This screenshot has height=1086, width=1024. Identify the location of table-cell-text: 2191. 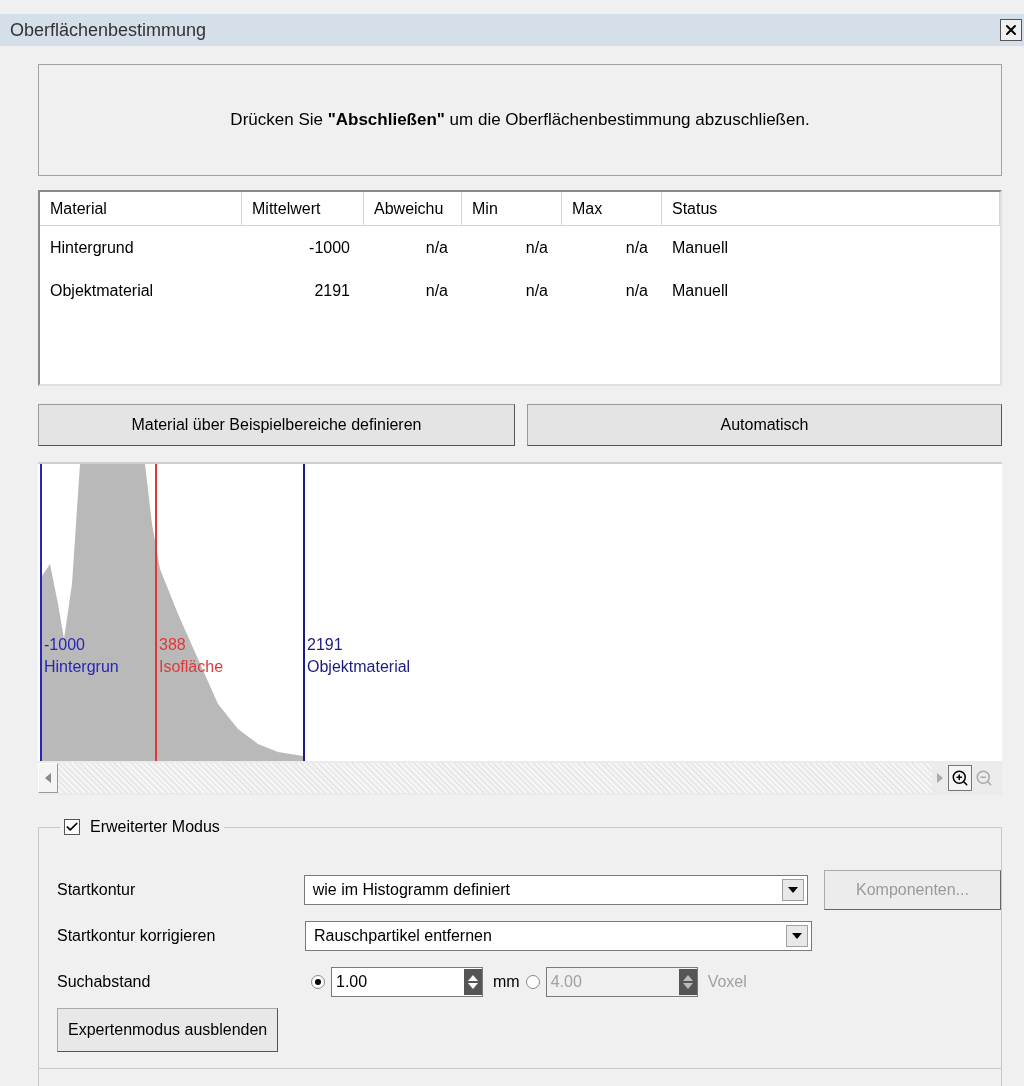
(332, 290).